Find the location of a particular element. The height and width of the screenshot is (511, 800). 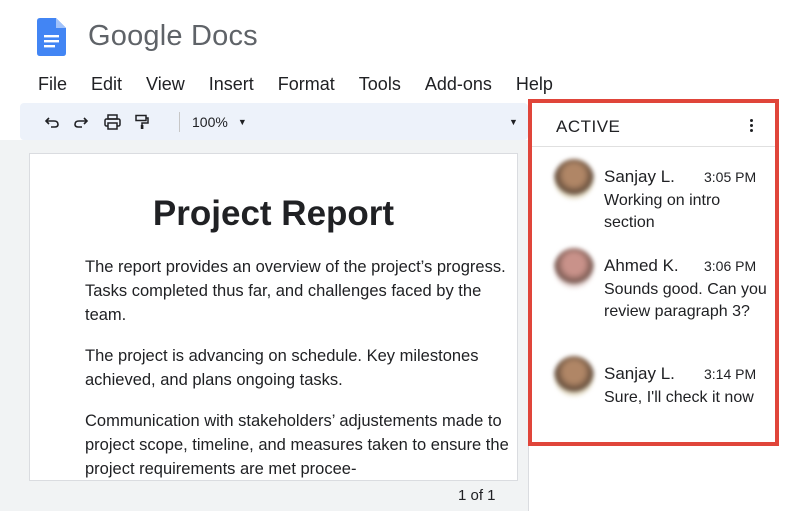

menu-tools: Tools is located at coordinates (380, 84).